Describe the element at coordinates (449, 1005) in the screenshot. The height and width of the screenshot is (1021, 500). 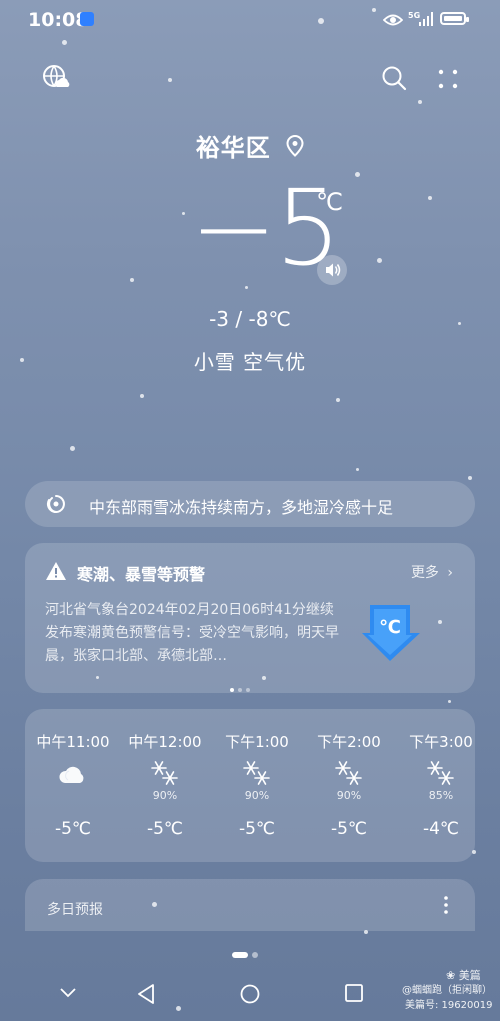
I see `watermark-id: 美篇号: 19620019` at that location.